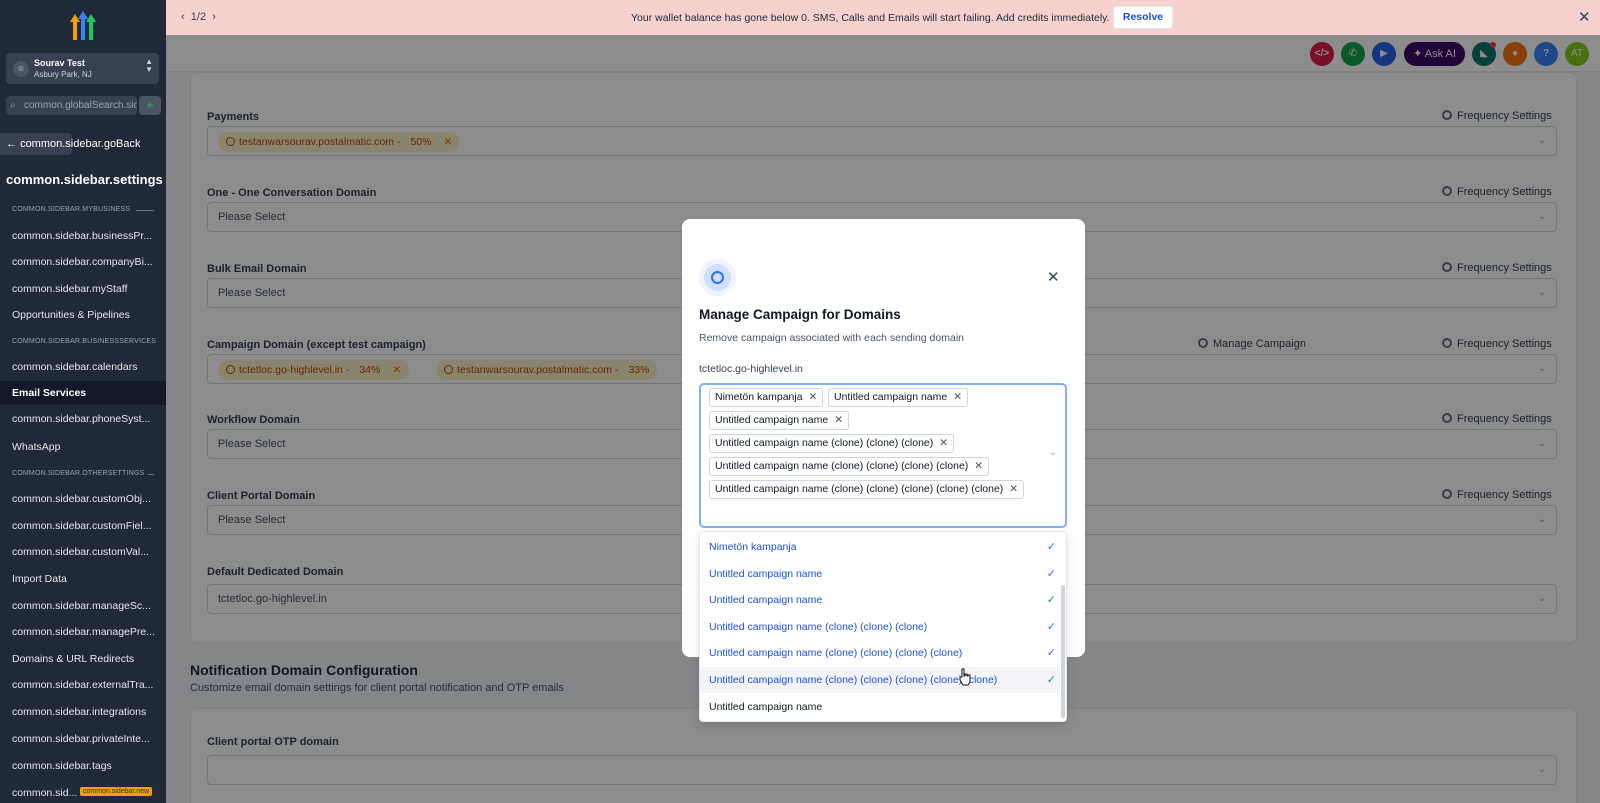  I want to click on sidebar-item-tags: common.sidebar.tags, so click(83, 766).